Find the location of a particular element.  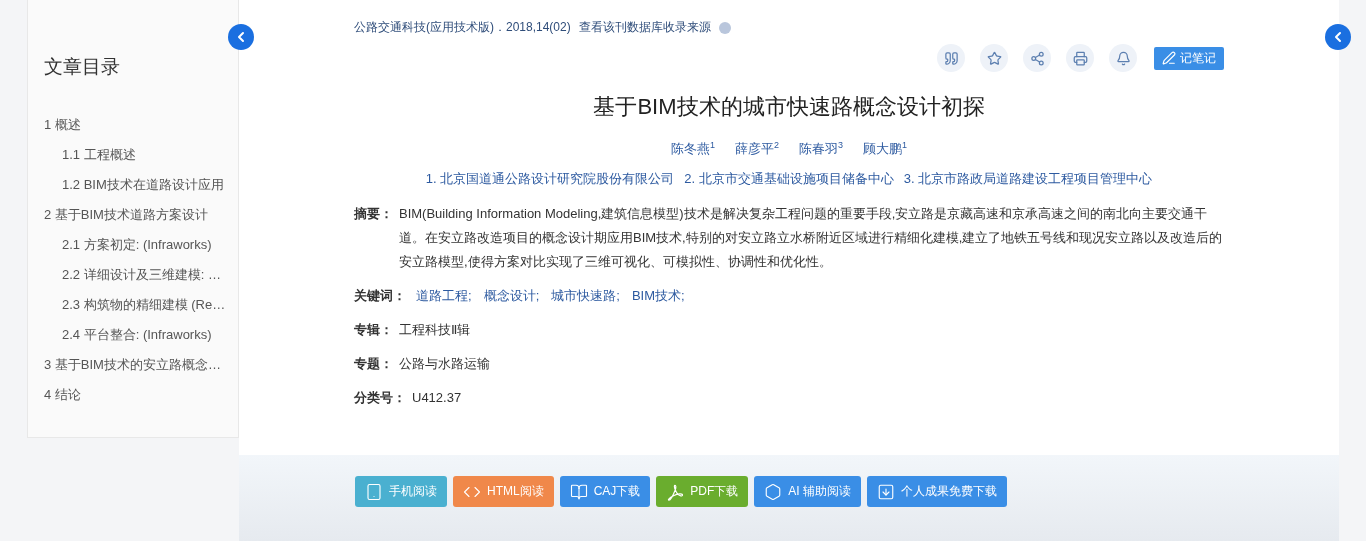

field-label: 专辑： is located at coordinates (373, 330).